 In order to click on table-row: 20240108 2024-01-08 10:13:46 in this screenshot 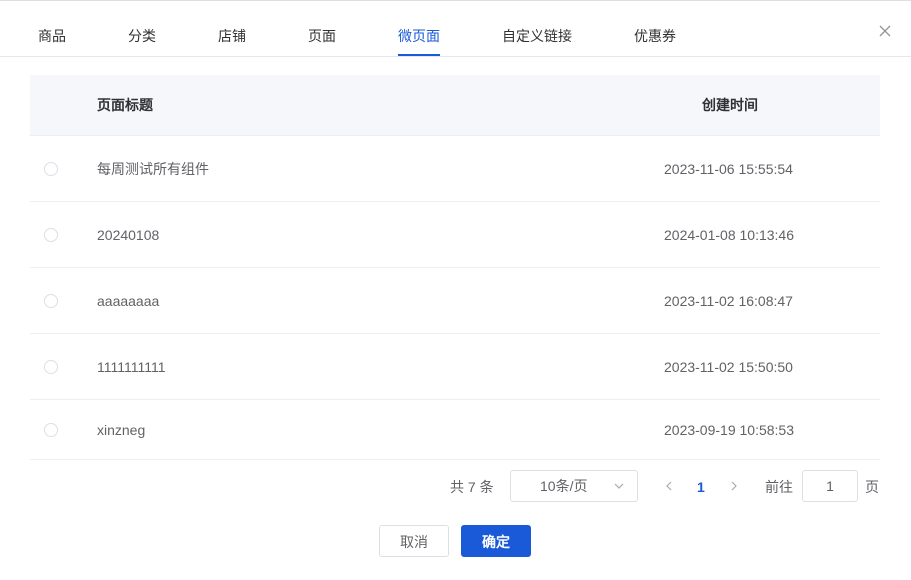, I will do `click(455, 235)`.